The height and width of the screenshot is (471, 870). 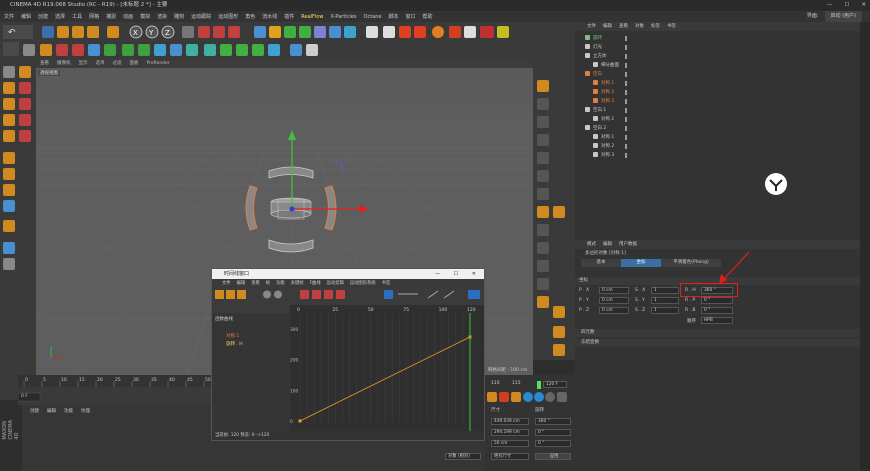 What do you see at coordinates (614, 300) in the screenshot?
I see `pos-y-field: 0 cm` at bounding box center [614, 300].